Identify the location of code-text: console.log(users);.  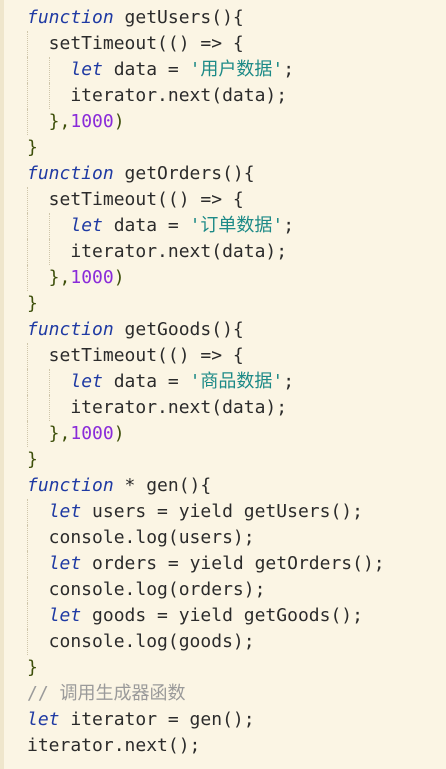
(141, 538).